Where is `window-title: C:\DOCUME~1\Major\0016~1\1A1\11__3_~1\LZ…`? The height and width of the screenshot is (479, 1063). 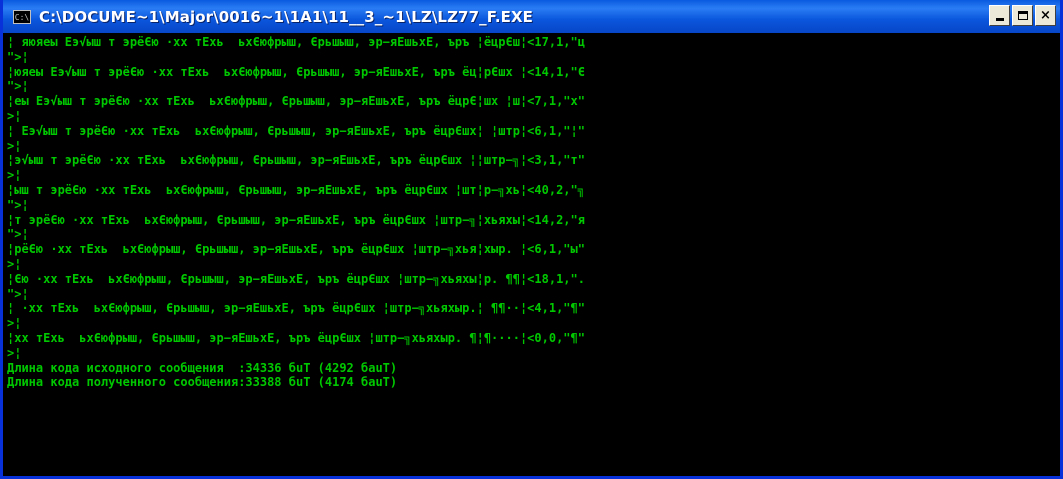
window-title: C:\DOCUME~1\Major\0016~1\1A1\11__3_~1\LZ… is located at coordinates (286, 16).